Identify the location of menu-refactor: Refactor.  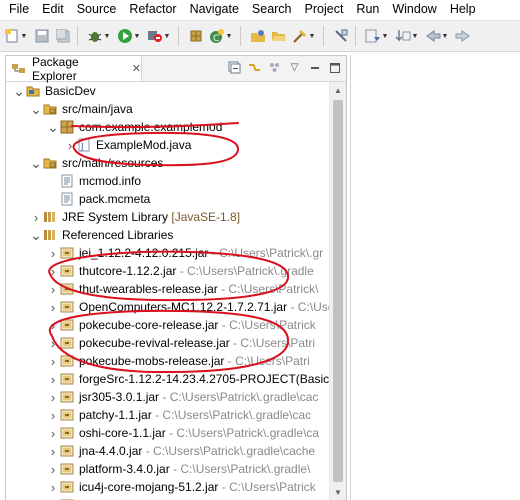
(153, 9).